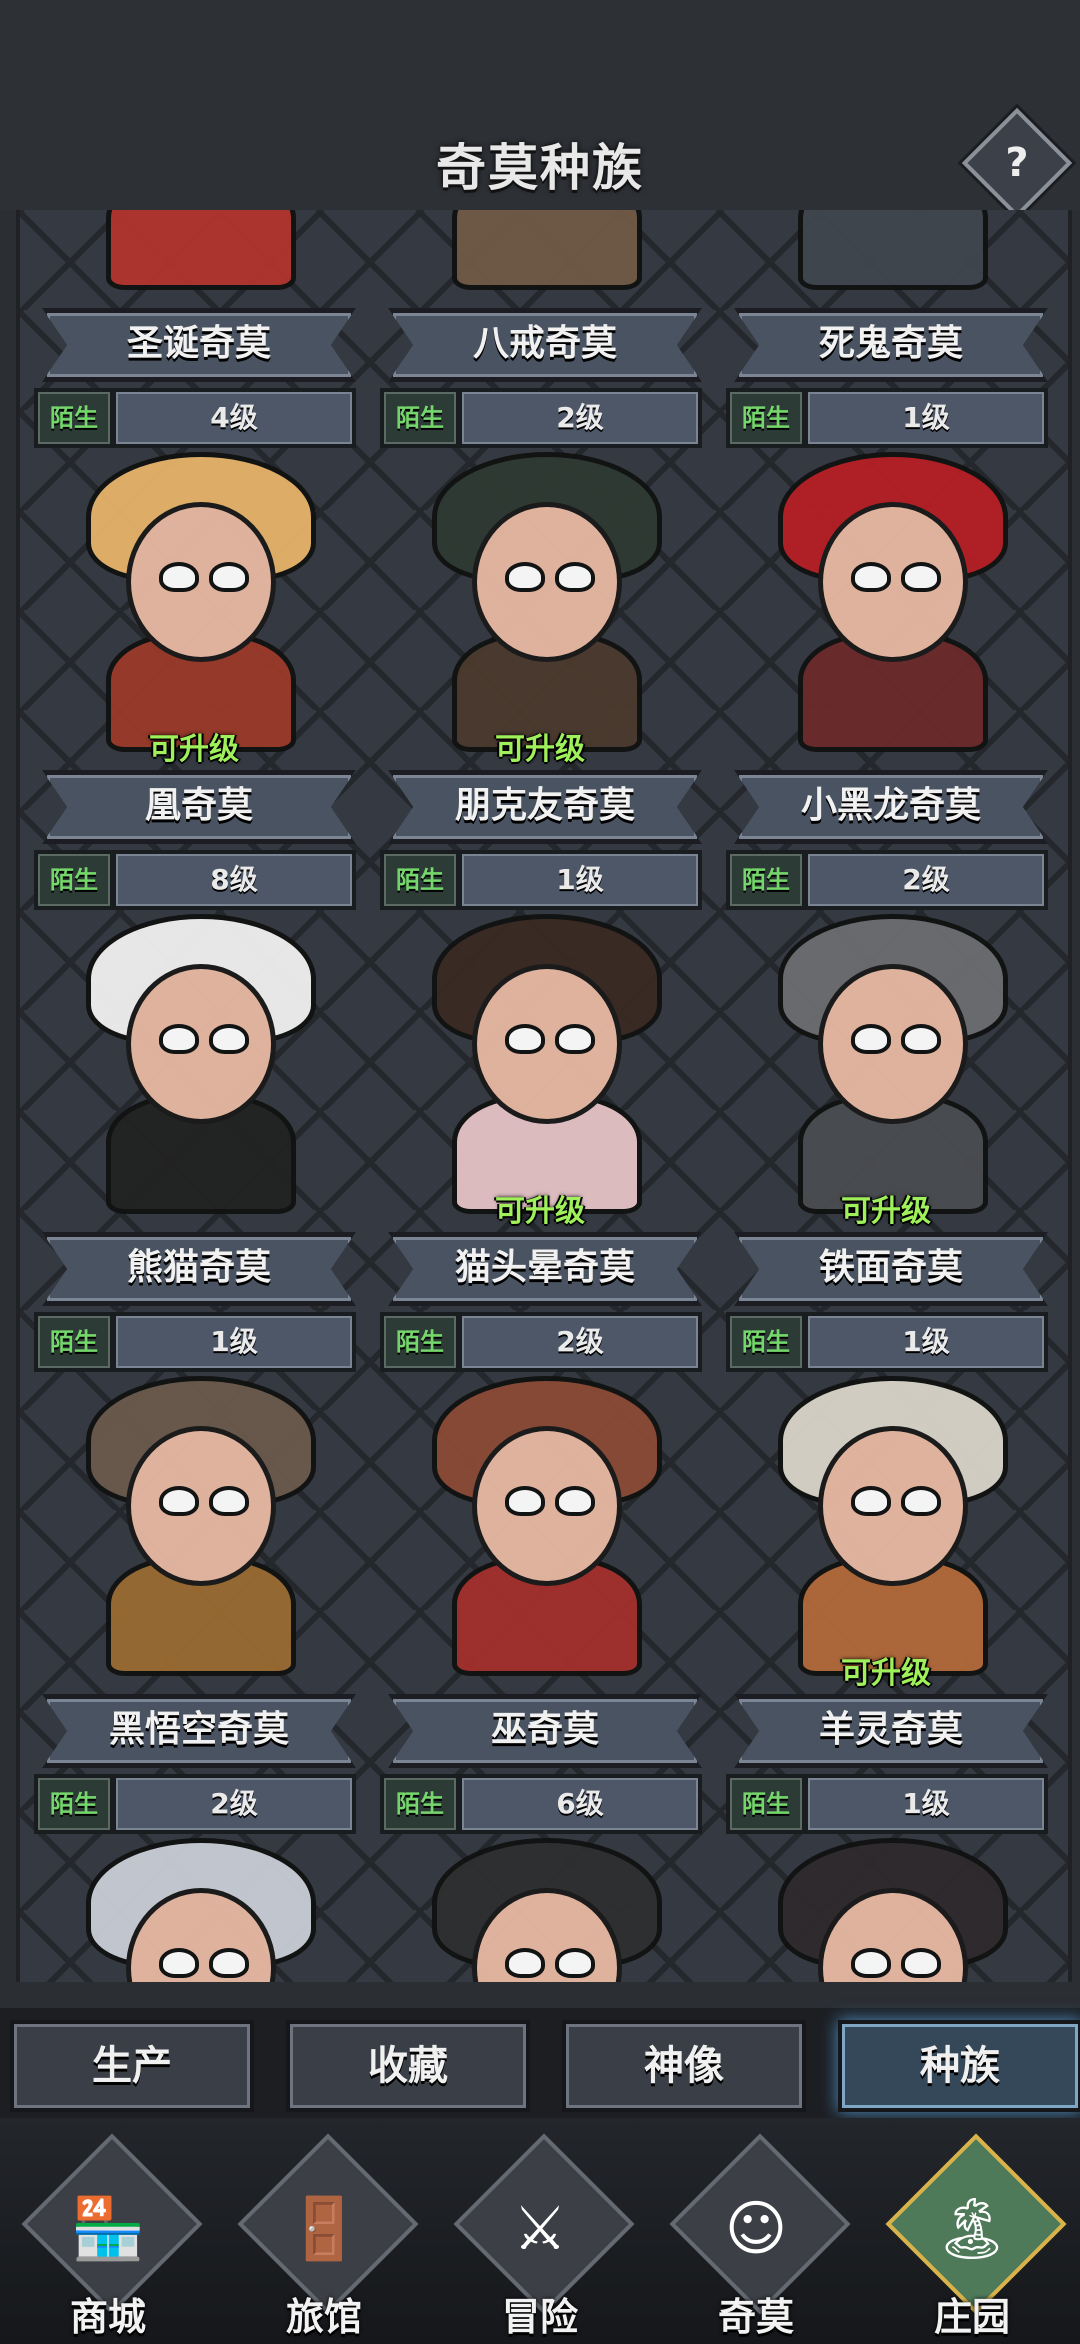 The height and width of the screenshot is (2344, 1080). Describe the element at coordinates (971, 2317) in the screenshot. I see `nav-label: 庄园` at that location.